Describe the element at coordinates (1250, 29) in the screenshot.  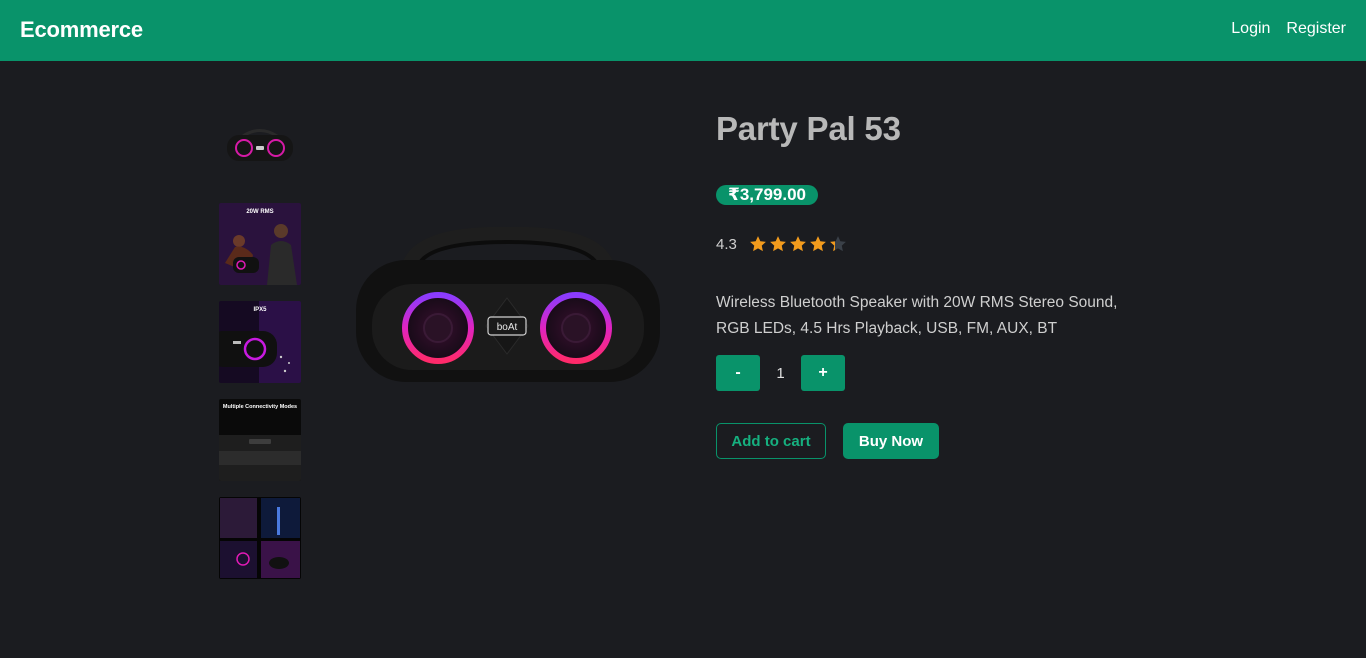
I see `login-link: Login` at that location.